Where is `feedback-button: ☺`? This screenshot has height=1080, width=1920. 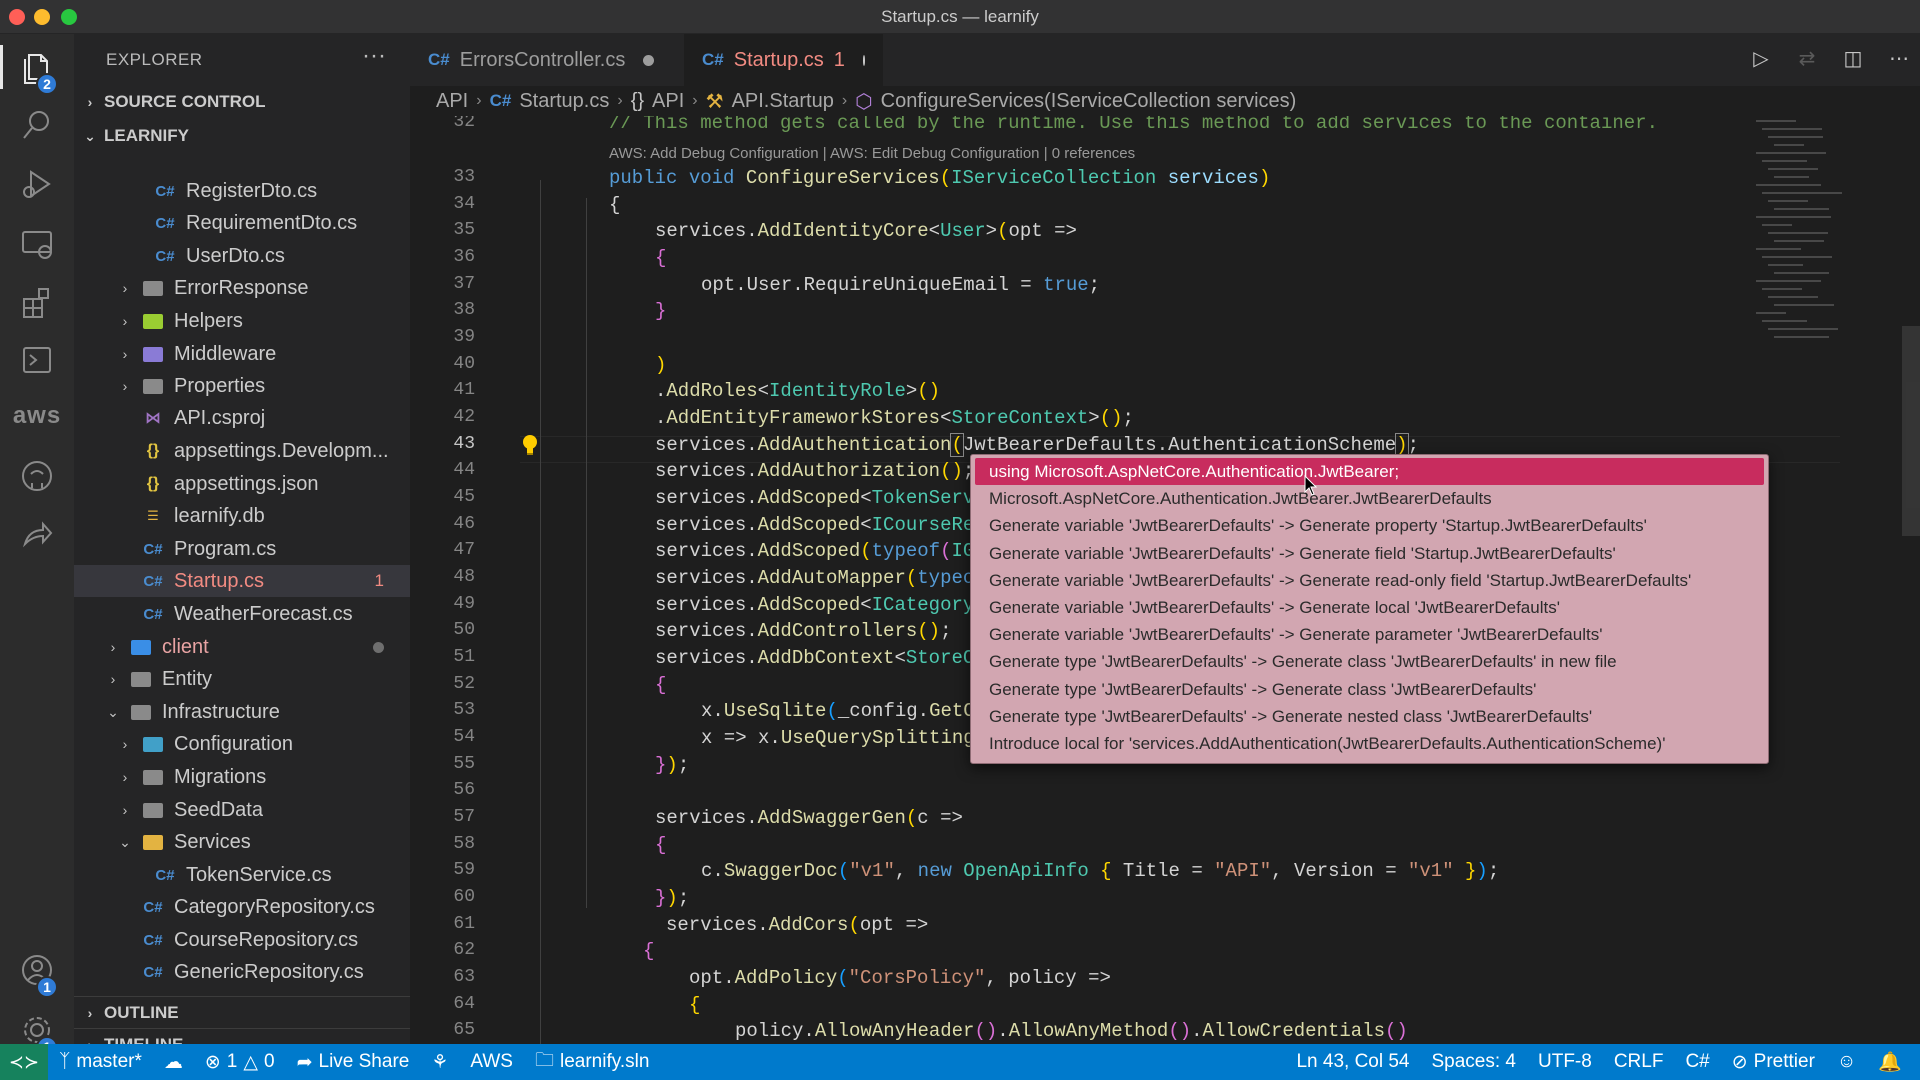 feedback-button: ☺ is located at coordinates (1846, 1062).